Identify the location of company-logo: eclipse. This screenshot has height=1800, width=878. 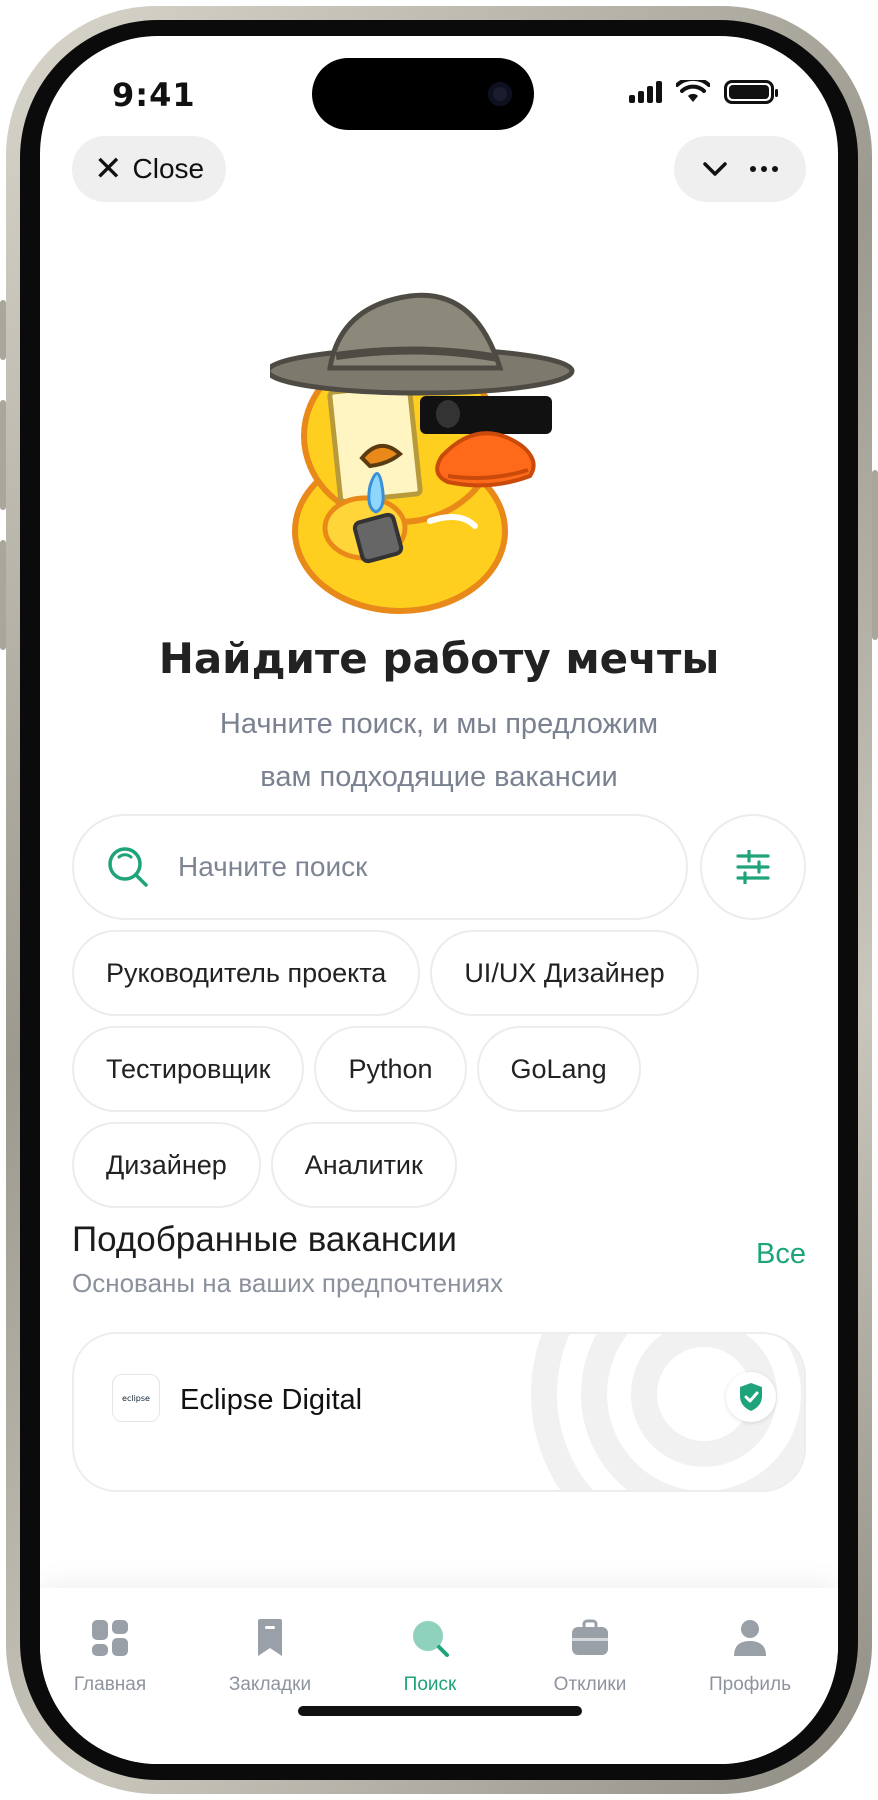
(136, 1398).